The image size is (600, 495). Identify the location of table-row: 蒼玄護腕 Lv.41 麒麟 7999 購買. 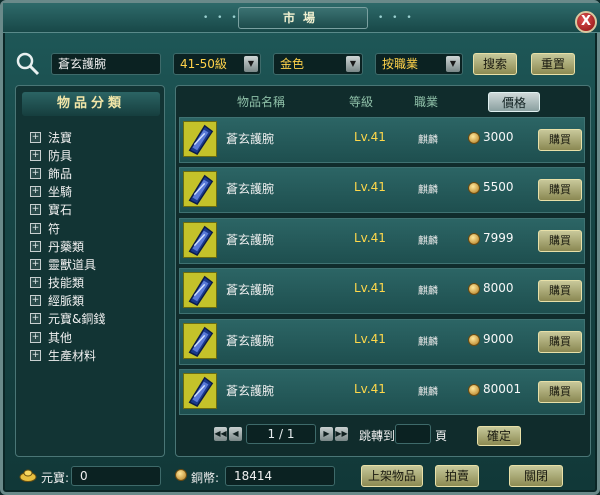
(382, 240).